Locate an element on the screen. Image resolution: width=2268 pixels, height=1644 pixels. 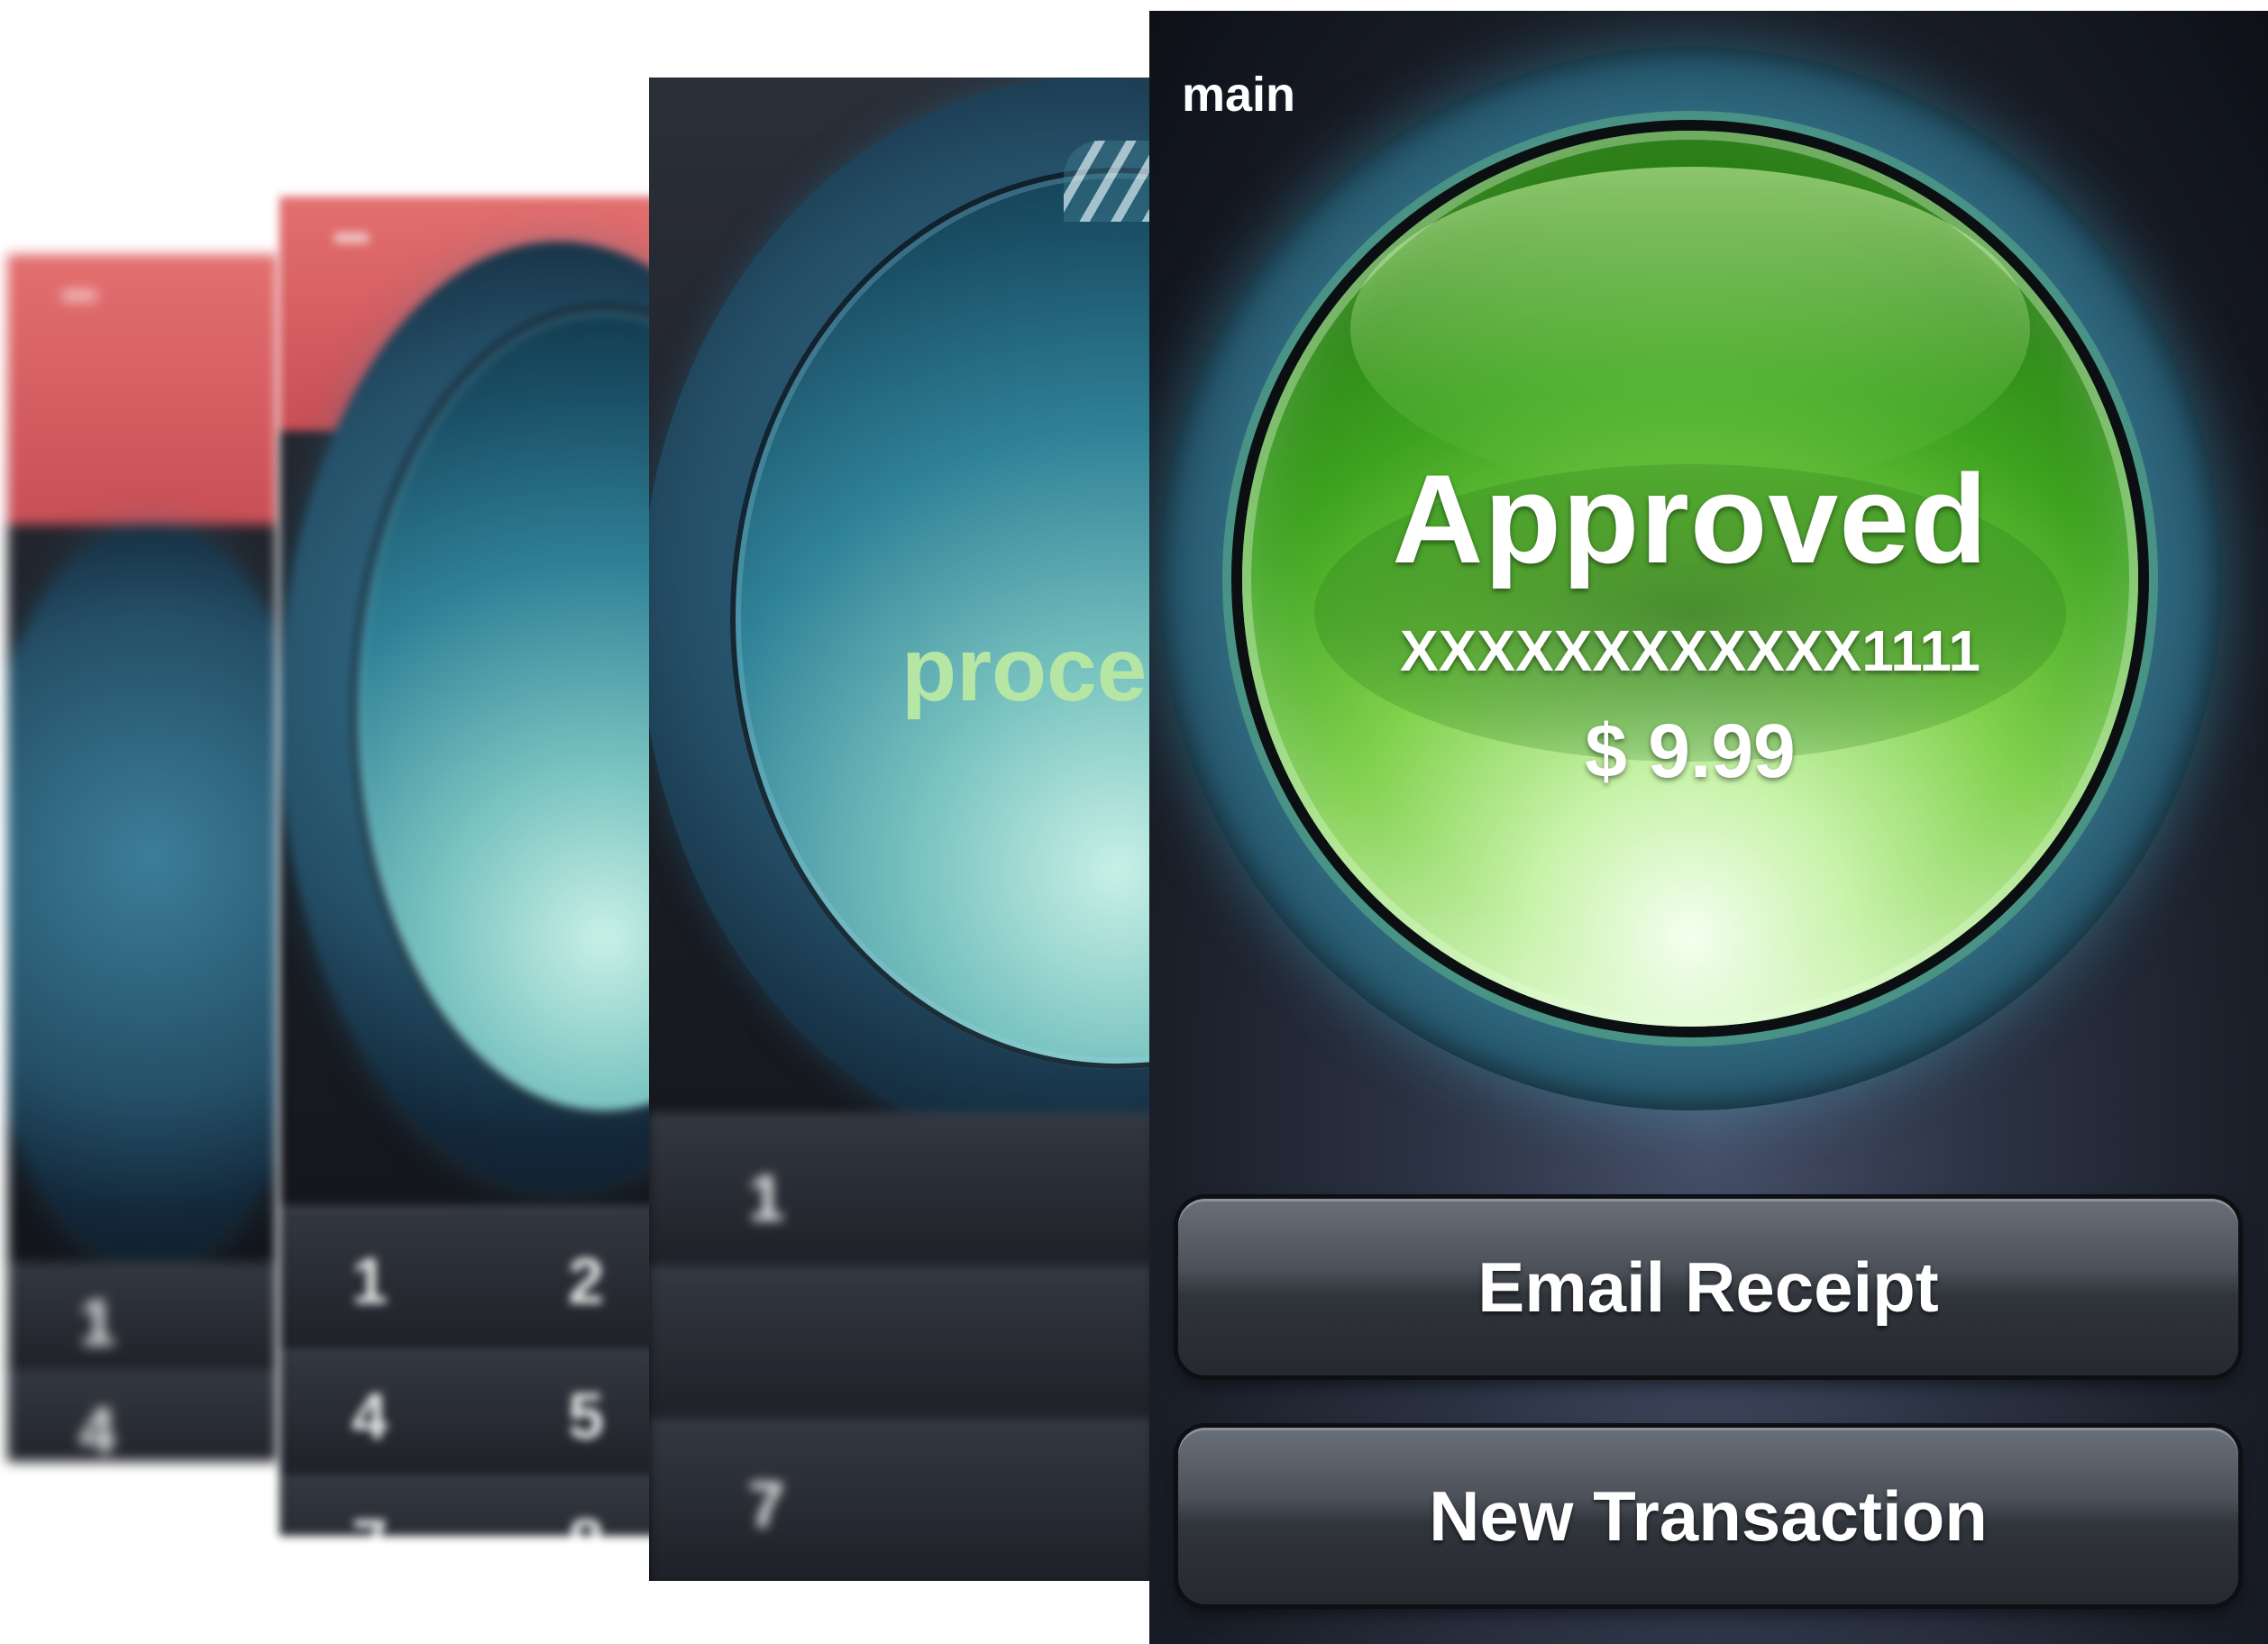
background-screen-4: 1 4 is located at coordinates (143, 858).